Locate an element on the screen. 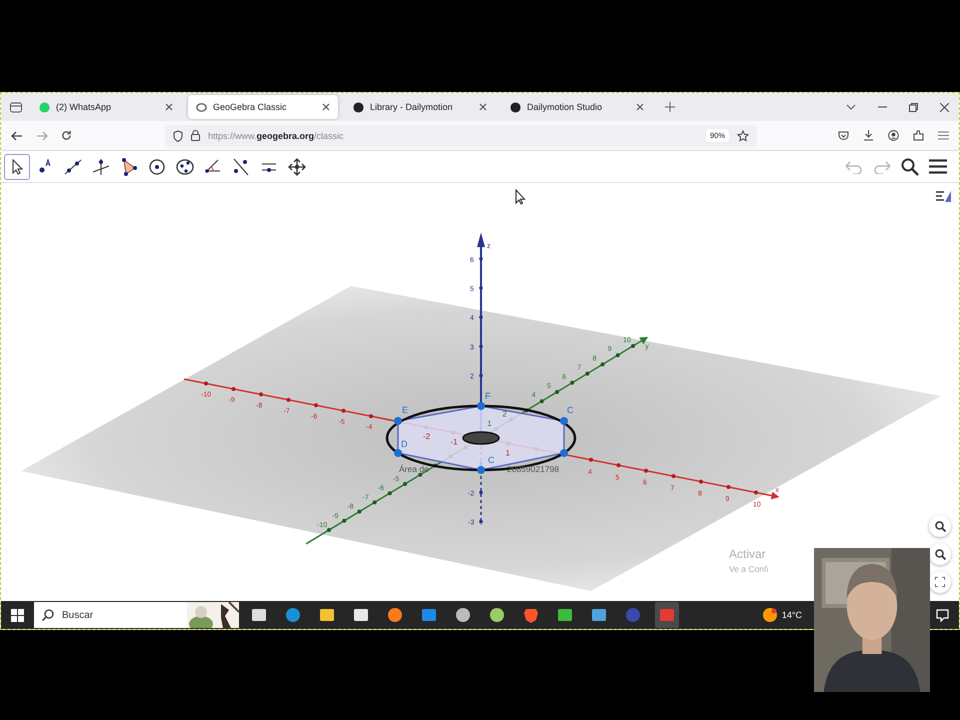 This screenshot has height=720, width=960. windows-start-icon is located at coordinates (17, 615).